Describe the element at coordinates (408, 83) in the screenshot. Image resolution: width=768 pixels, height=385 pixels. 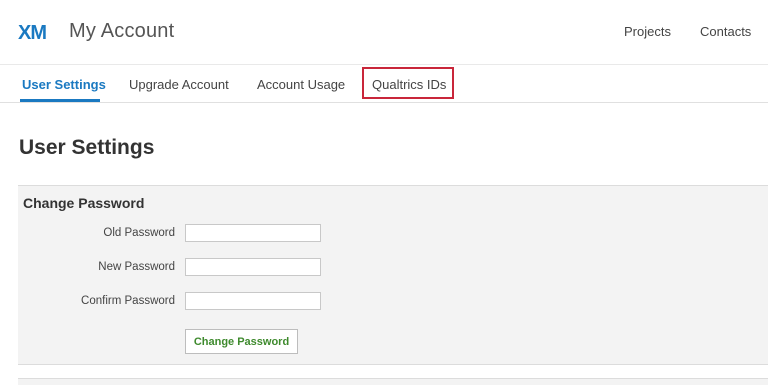
I see `qualtrics-ids-highlight` at that location.